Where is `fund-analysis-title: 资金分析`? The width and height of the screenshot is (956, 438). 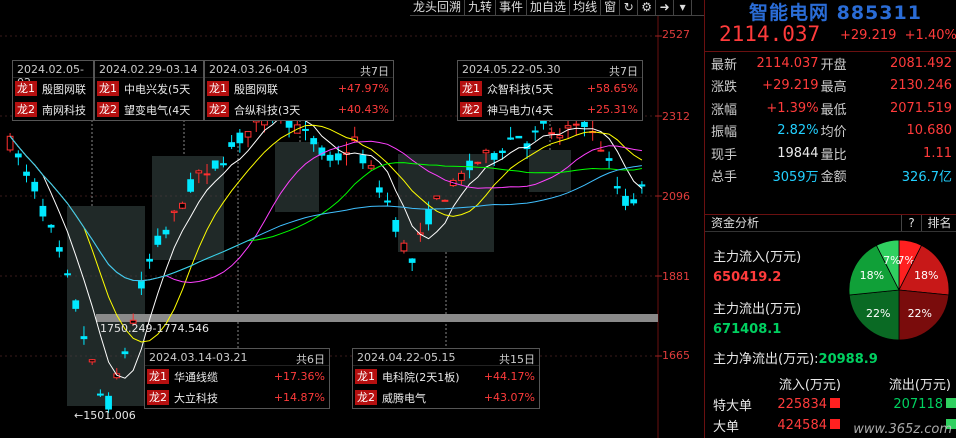 fund-analysis-title: 资金分析 is located at coordinates (803, 223).